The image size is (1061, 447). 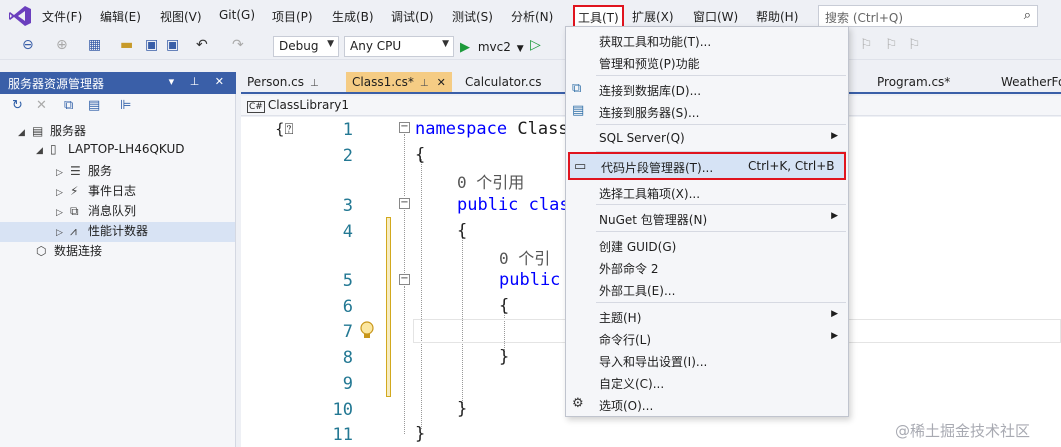 I want to click on bookmark-icon: ⚐, so click(x=866, y=45).